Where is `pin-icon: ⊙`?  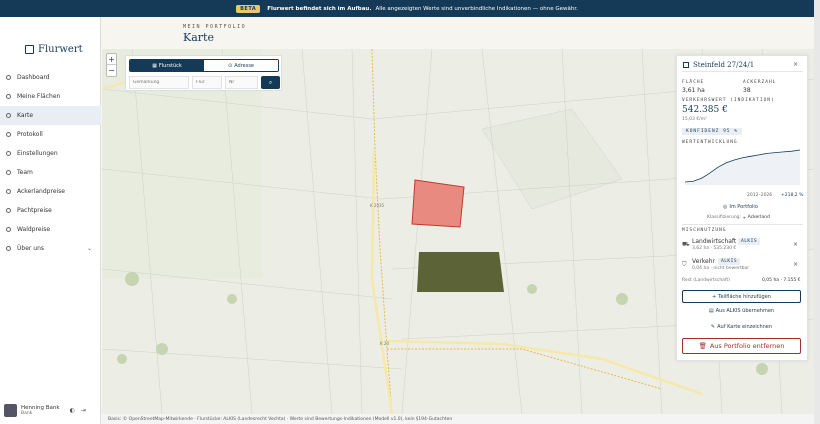
pin-icon: ⊙ is located at coordinates (230, 65).